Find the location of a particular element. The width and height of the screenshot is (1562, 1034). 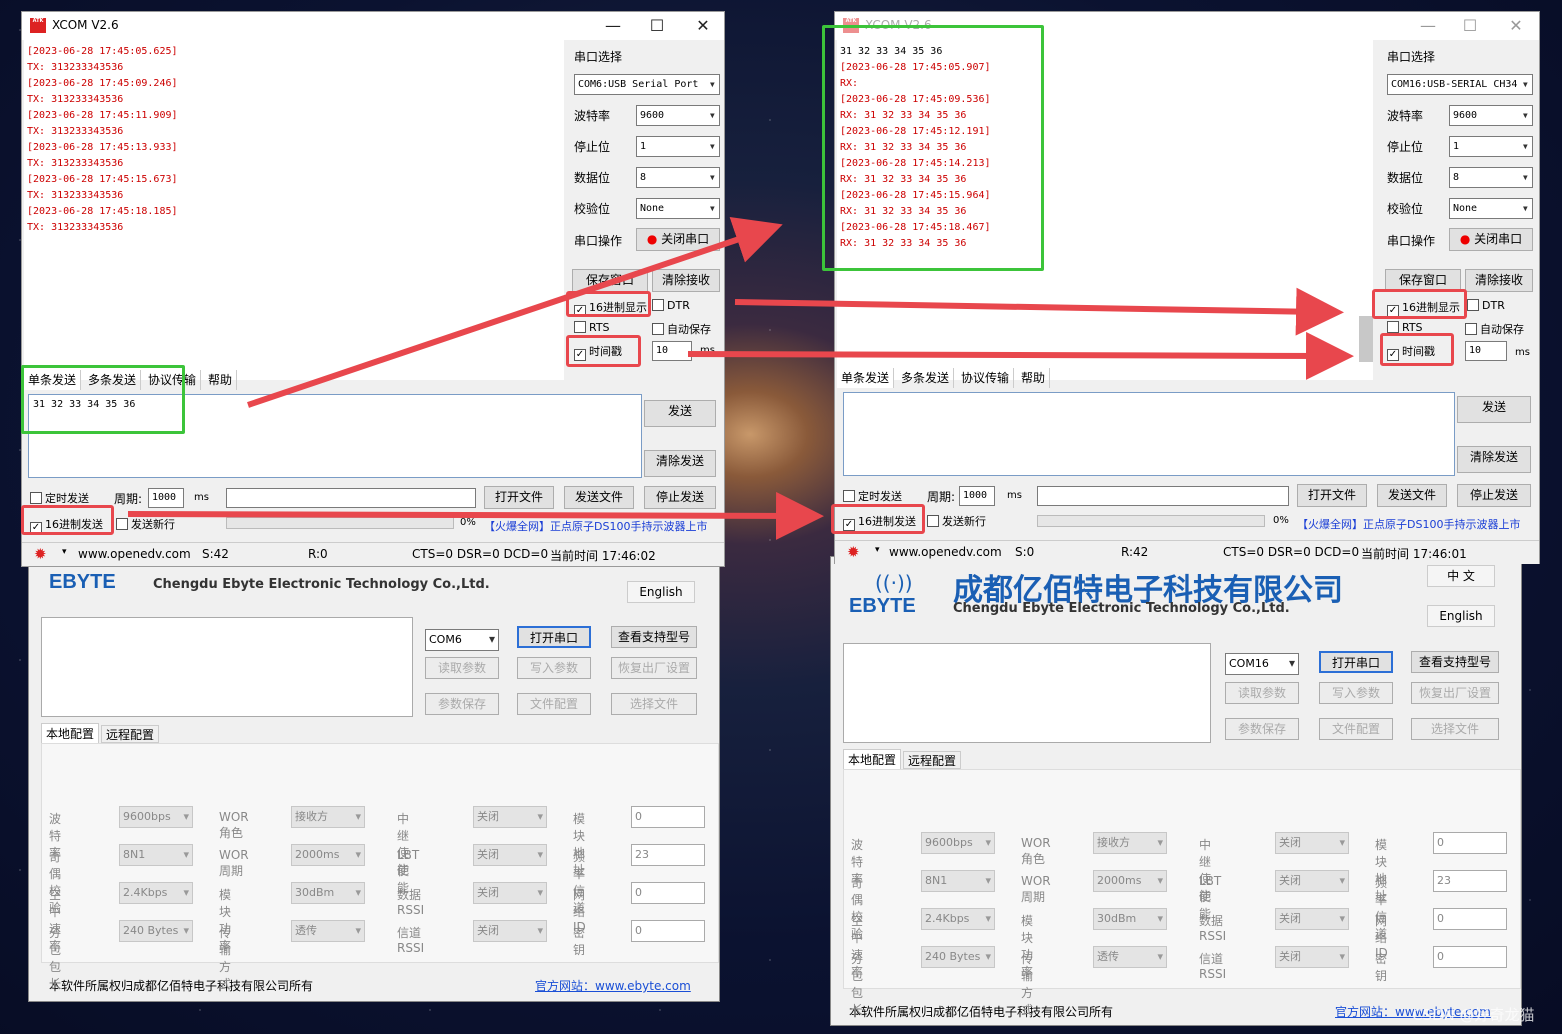

arrow-timestamp is located at coordinates (1020, 355).